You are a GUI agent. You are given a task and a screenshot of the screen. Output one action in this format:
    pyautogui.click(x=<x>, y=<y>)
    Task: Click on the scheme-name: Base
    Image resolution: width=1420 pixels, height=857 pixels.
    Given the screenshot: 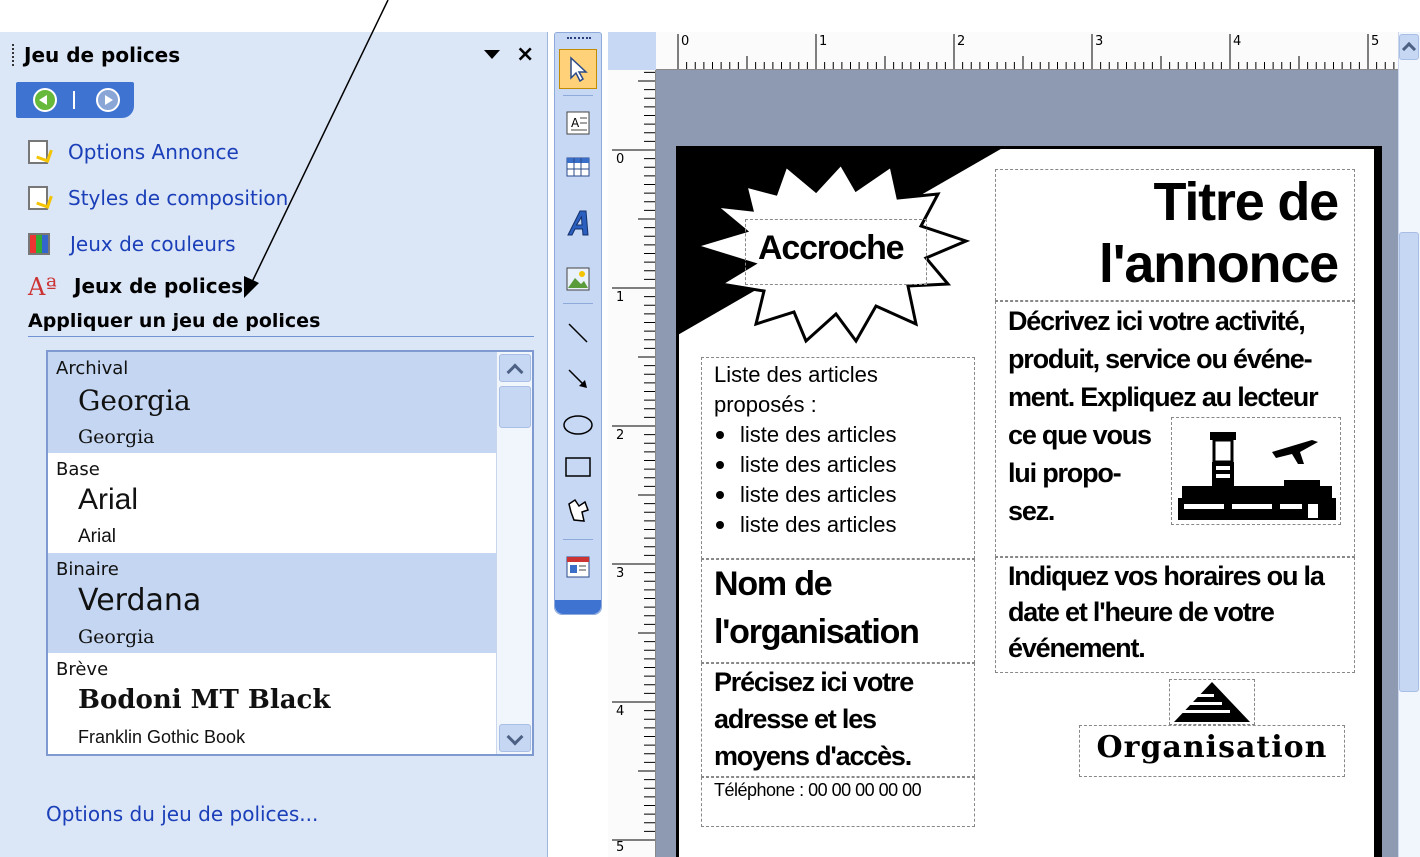 What is the action you would take?
    pyautogui.click(x=78, y=469)
    